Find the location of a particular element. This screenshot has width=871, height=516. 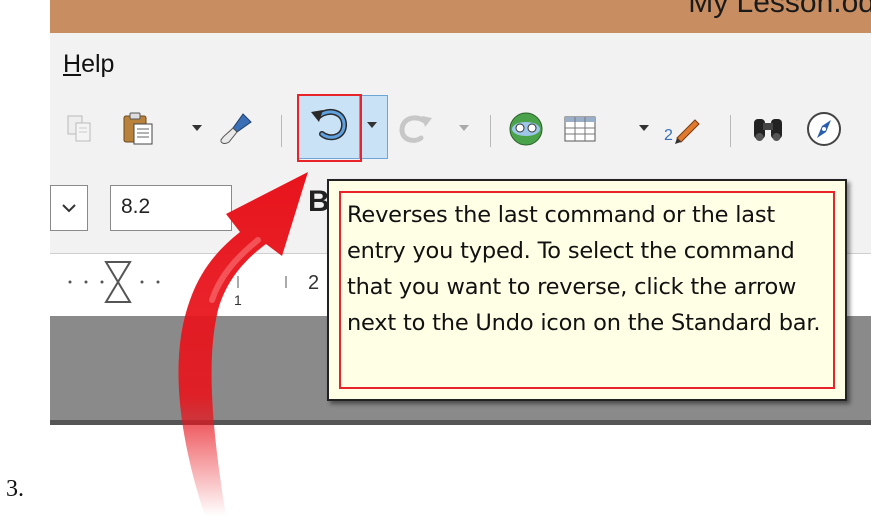

redo-icon is located at coordinates (416, 129).